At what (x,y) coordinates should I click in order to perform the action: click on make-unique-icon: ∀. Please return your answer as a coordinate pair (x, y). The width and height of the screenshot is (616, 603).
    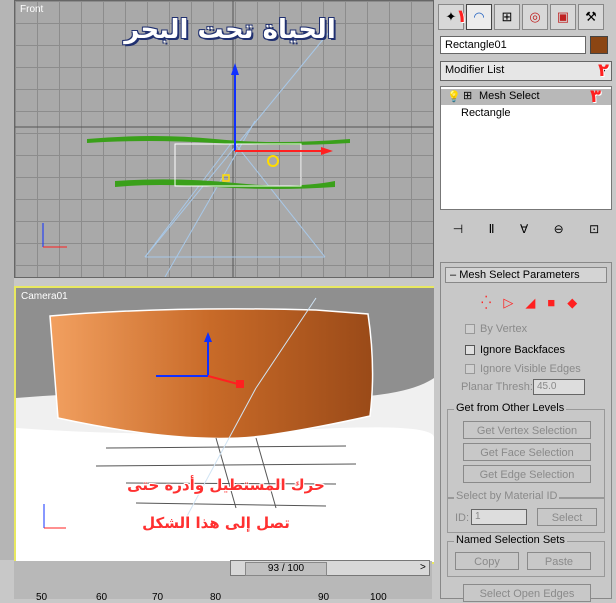
    Looking at the image, I should click on (524, 231).